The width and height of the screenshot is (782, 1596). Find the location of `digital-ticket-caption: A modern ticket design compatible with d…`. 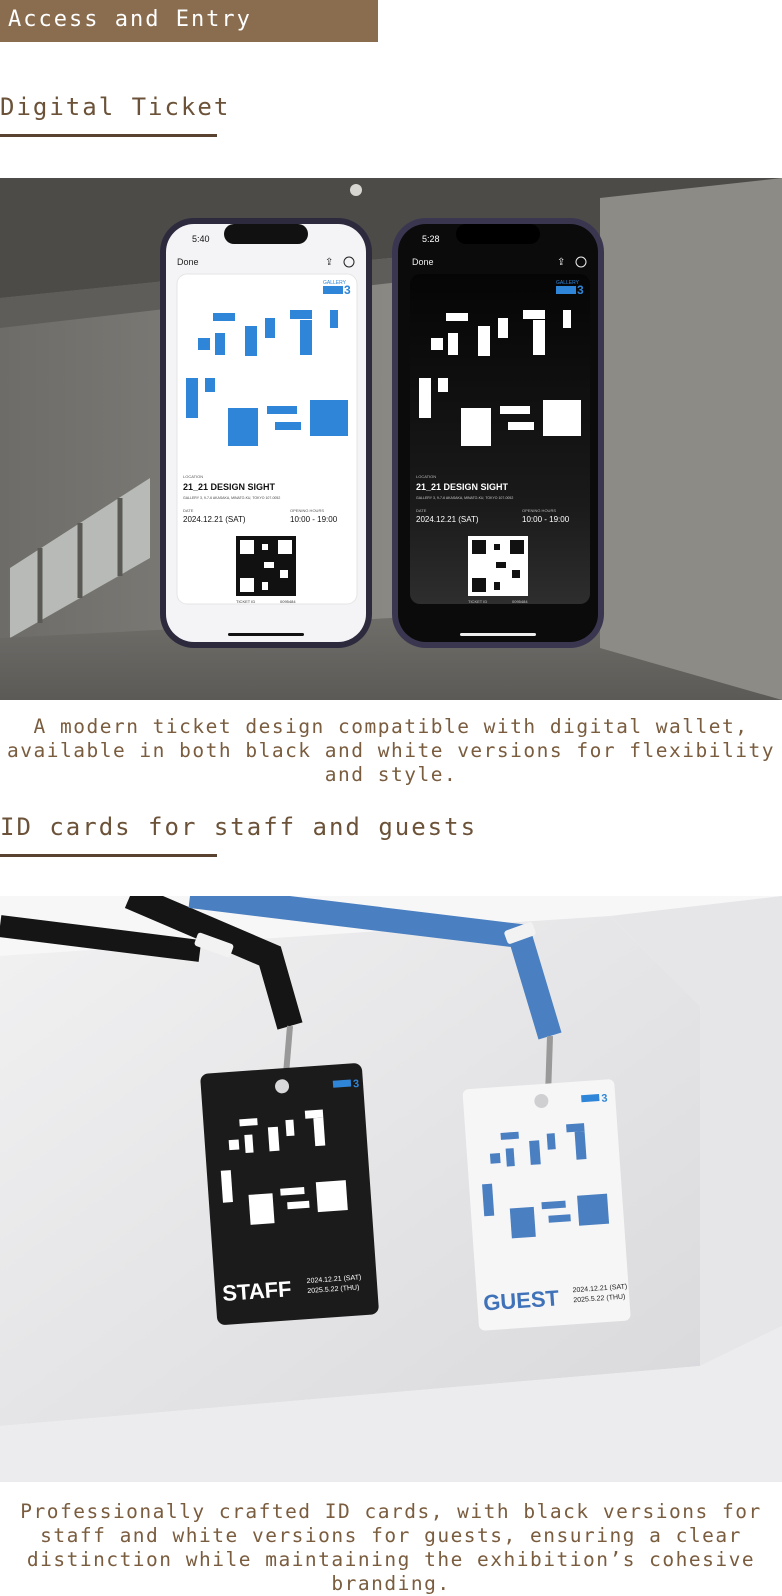

digital-ticket-caption: A modern ticket design compatible with d… is located at coordinates (391, 750).